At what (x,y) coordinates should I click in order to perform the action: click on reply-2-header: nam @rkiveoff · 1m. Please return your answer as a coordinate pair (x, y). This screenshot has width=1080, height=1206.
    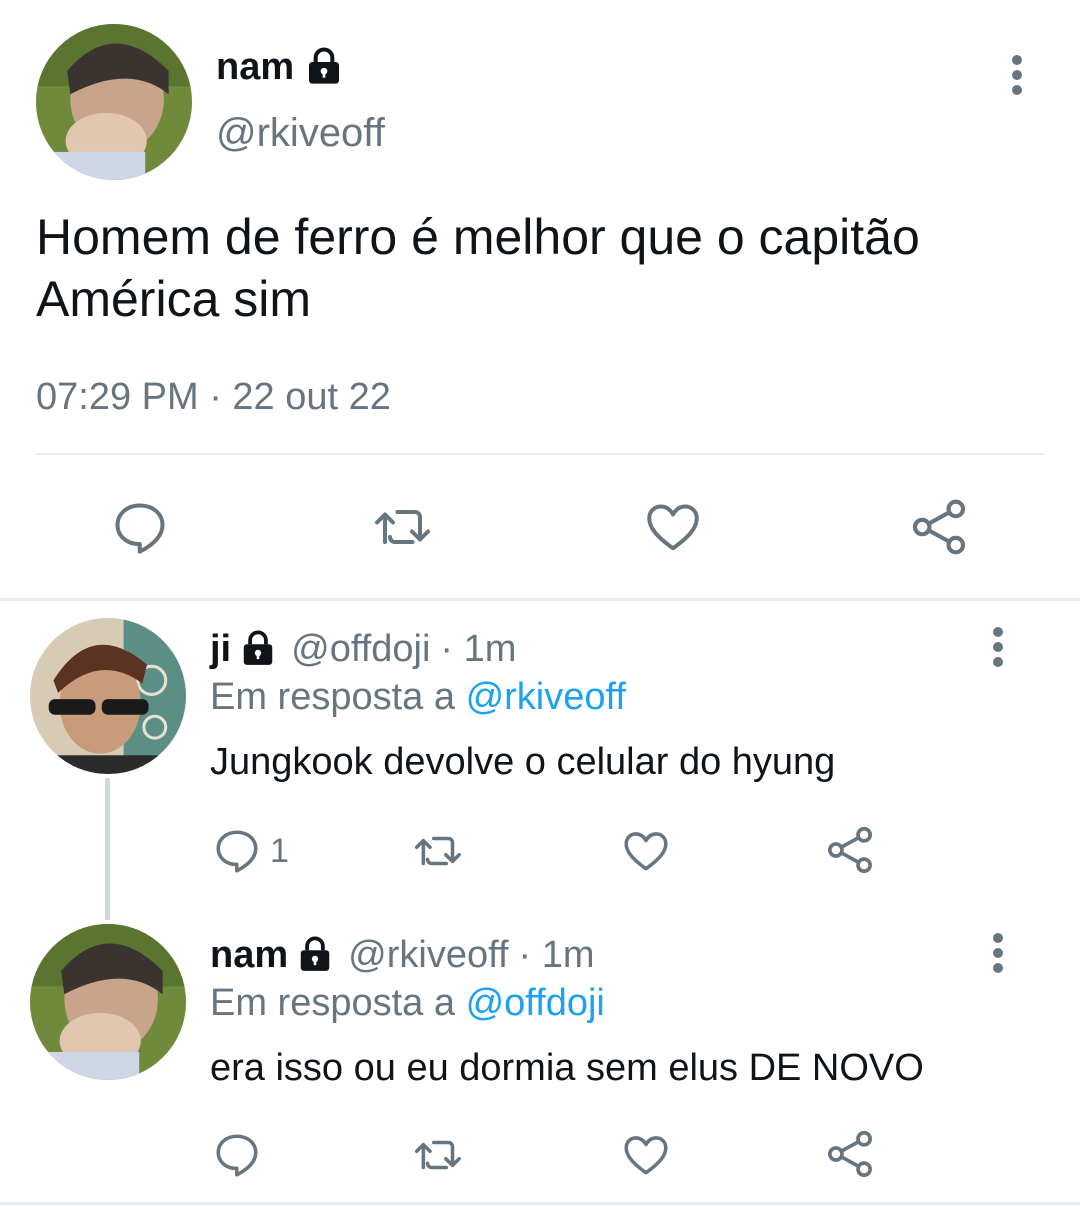
    Looking at the image, I should click on (402, 955).